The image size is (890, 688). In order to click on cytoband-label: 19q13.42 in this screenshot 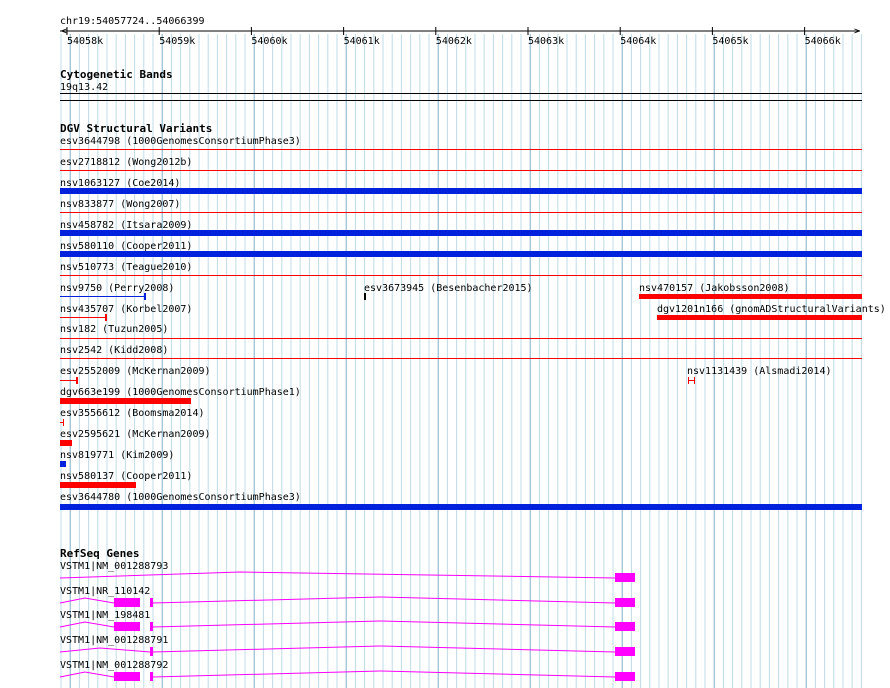, I will do `click(84, 87)`.